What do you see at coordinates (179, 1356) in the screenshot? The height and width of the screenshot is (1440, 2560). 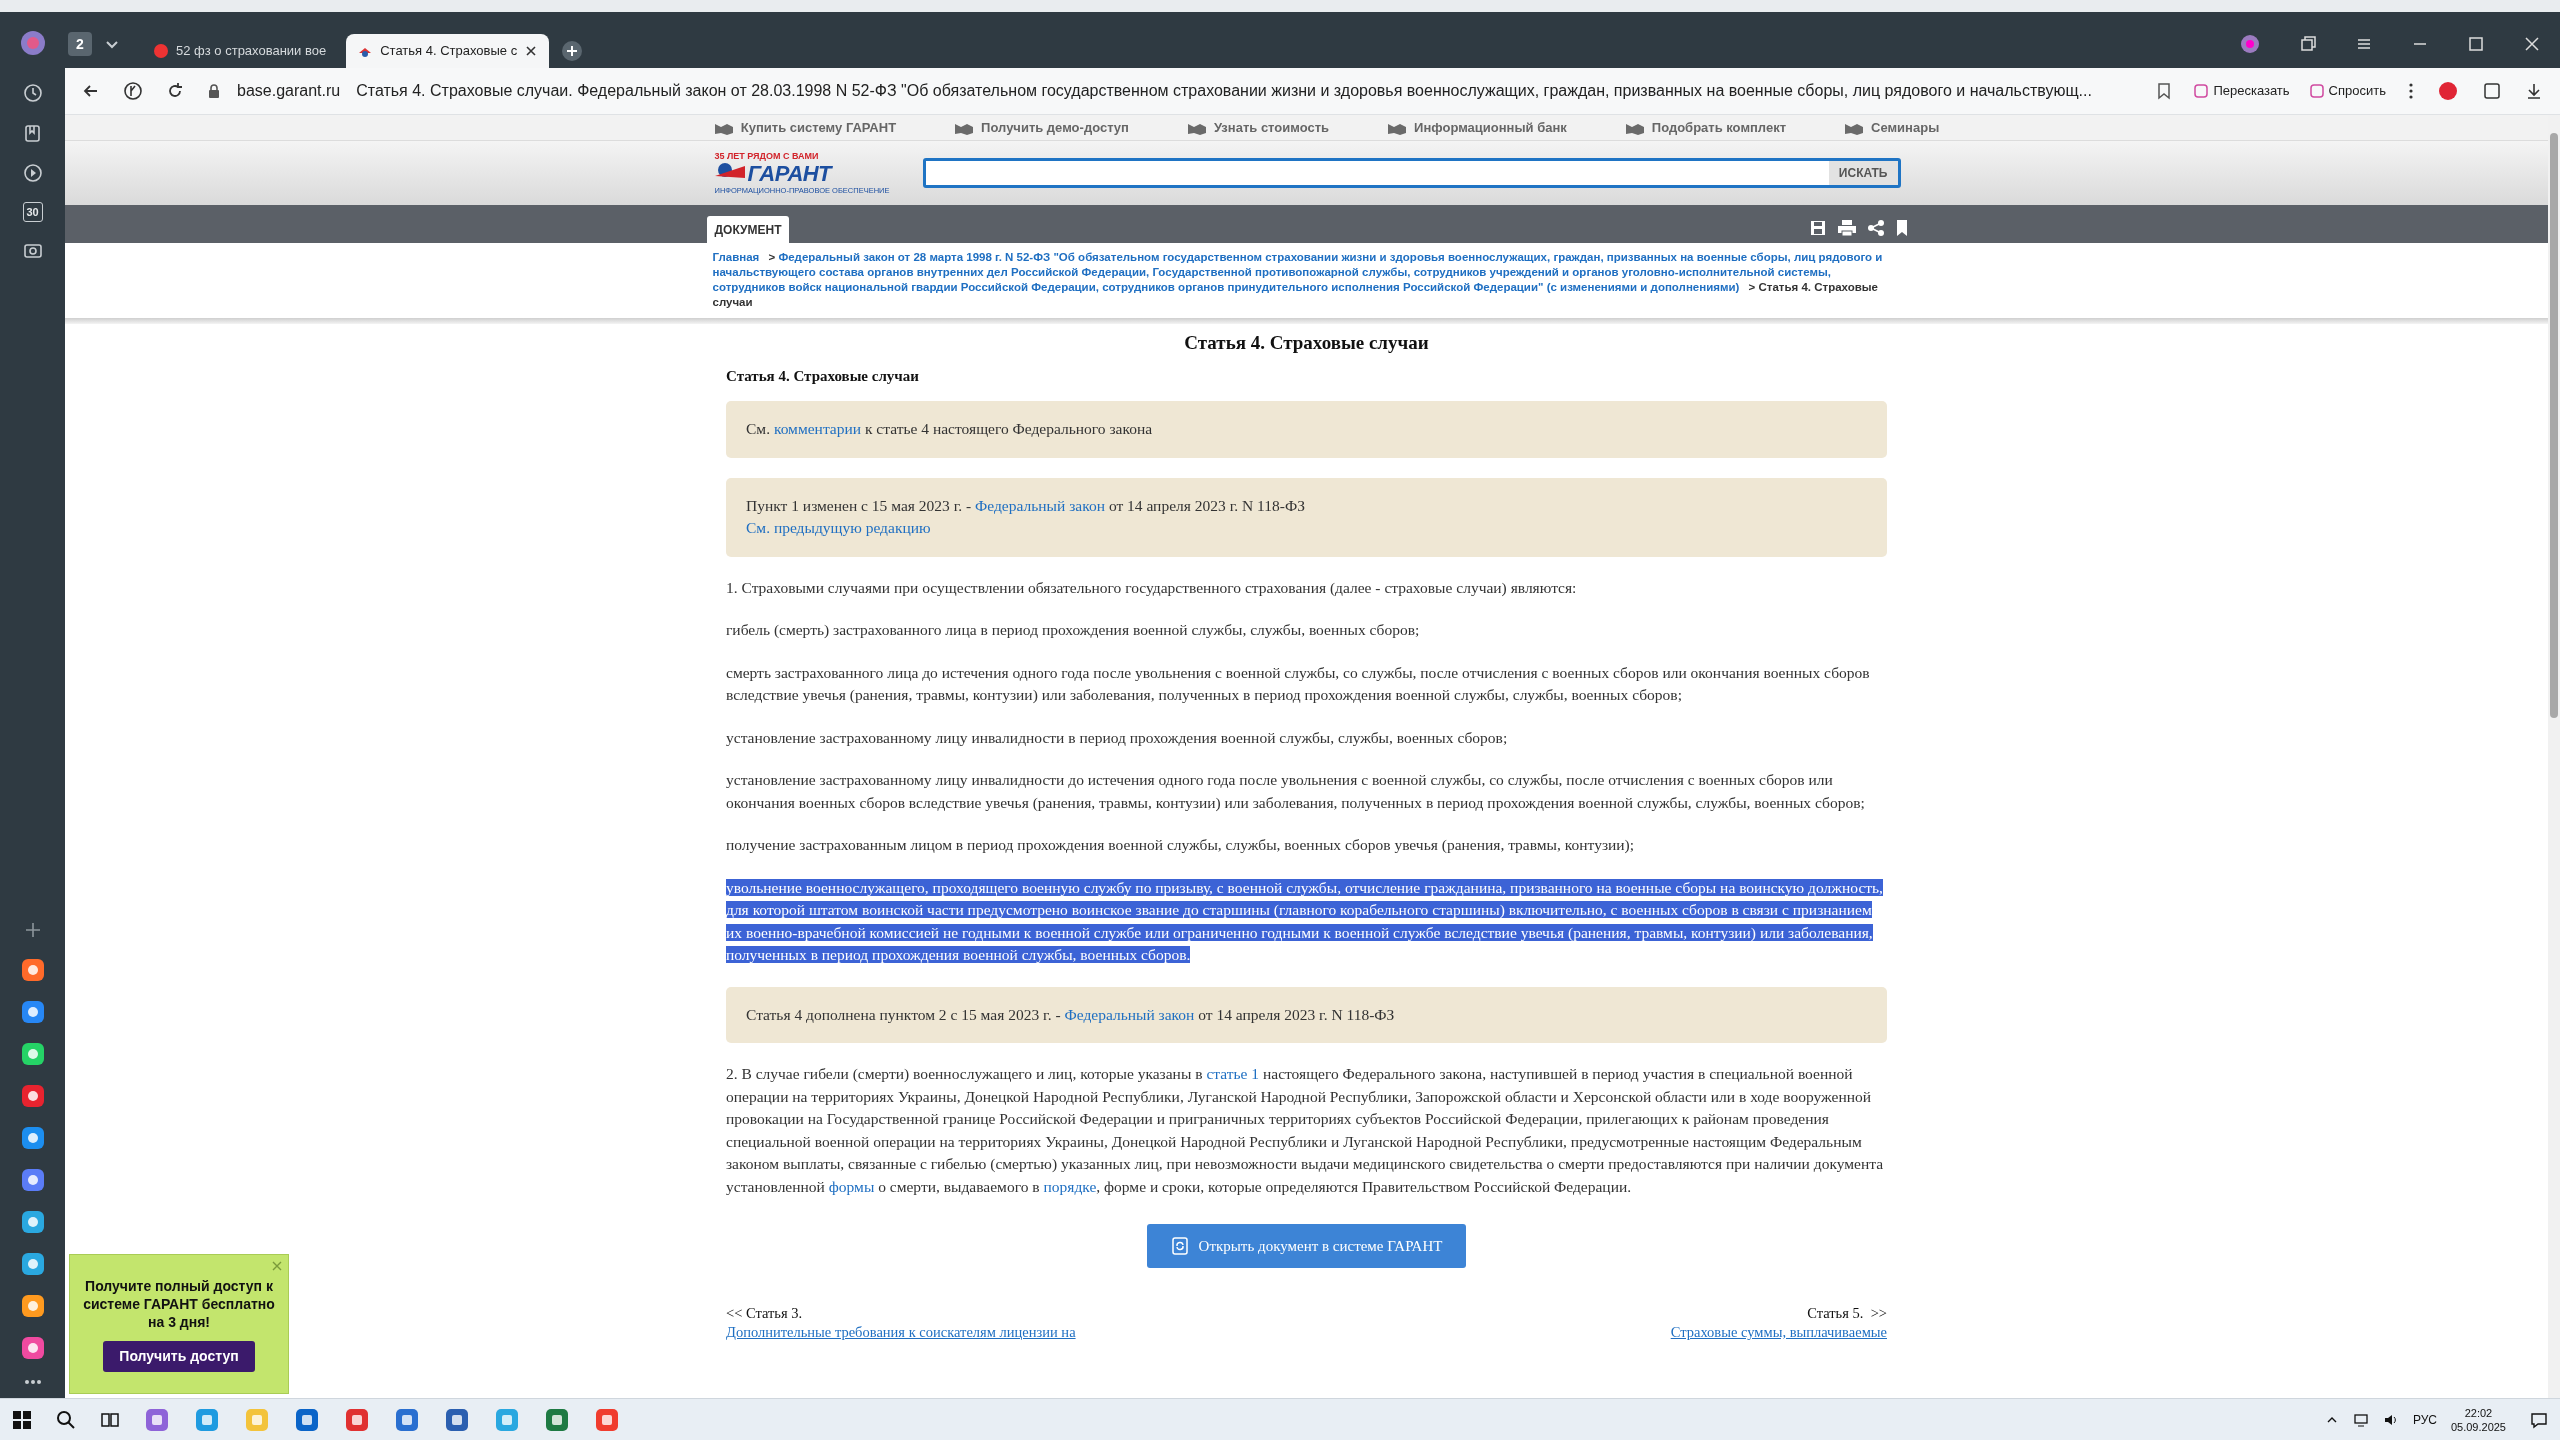 I see `get-access-button: Получить доступ` at bounding box center [179, 1356].